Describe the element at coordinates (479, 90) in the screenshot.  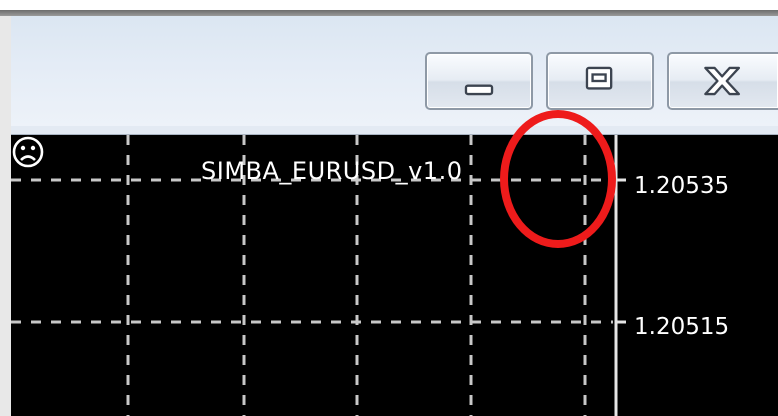
I see `minimize-icon` at that location.